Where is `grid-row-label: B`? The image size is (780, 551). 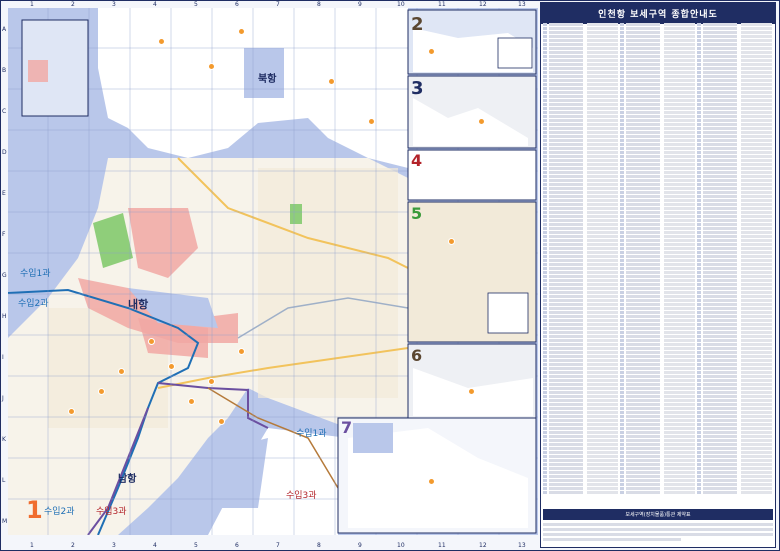
grid-row-label: B is located at coordinates (4, 70).